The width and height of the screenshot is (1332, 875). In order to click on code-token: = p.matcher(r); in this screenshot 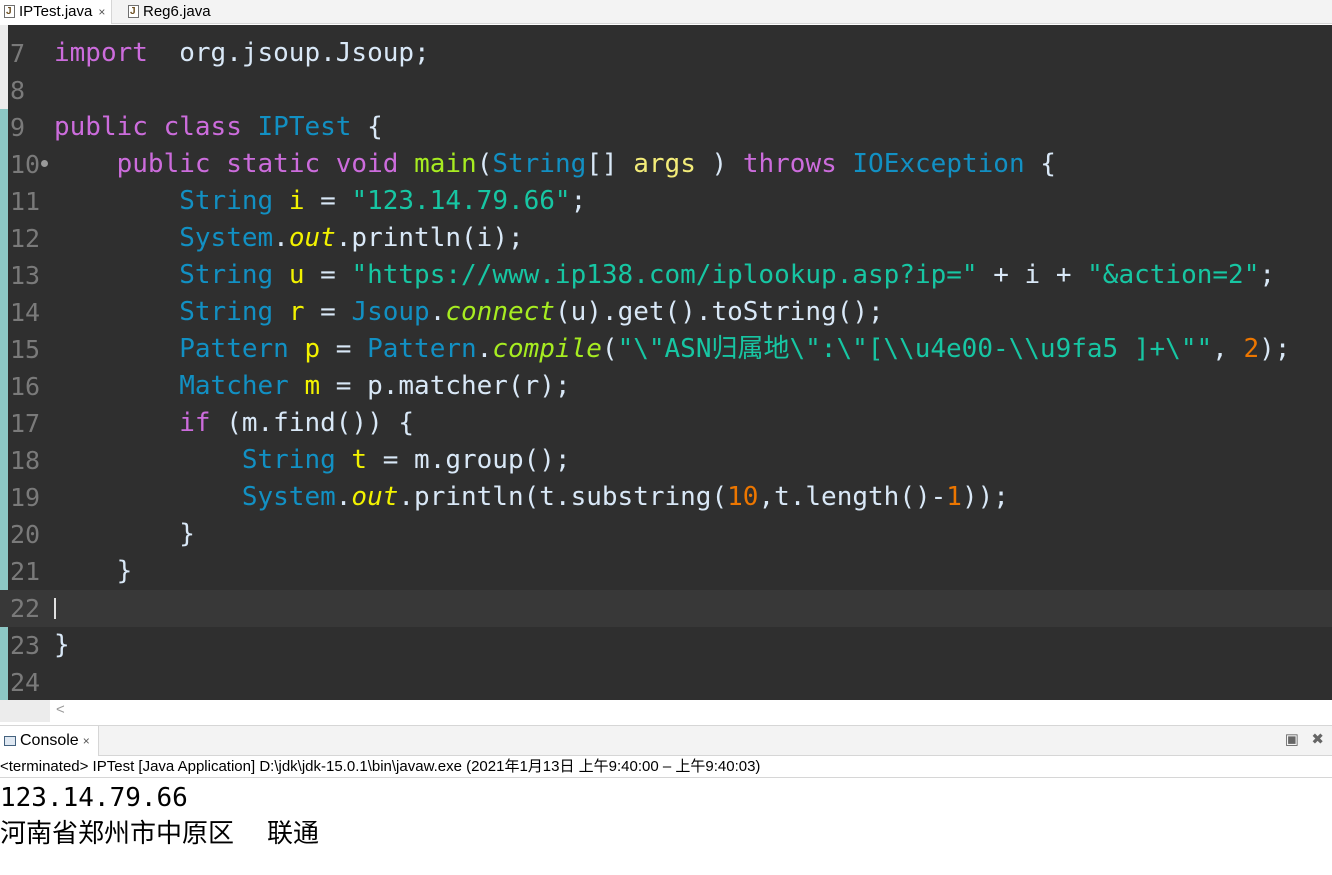, I will do `click(445, 386)`.